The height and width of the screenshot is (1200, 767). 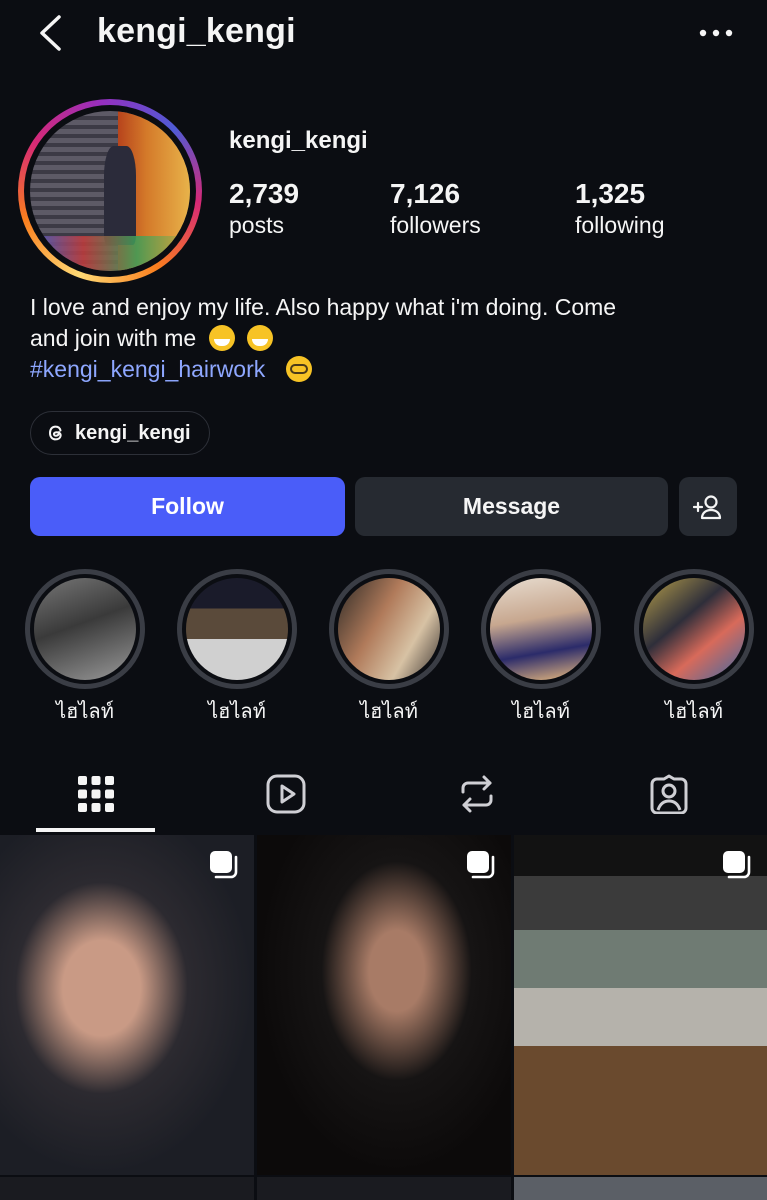 I want to click on tab-tagged, so click(x=668, y=794).